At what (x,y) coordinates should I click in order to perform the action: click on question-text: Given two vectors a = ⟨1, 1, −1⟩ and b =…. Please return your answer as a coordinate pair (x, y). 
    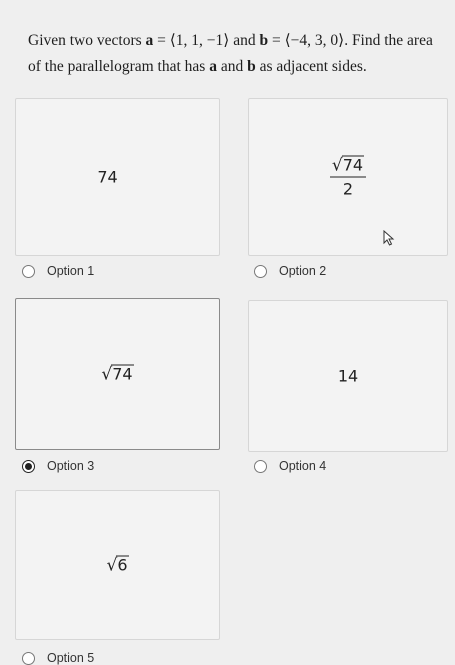
    Looking at the image, I should click on (230, 53).